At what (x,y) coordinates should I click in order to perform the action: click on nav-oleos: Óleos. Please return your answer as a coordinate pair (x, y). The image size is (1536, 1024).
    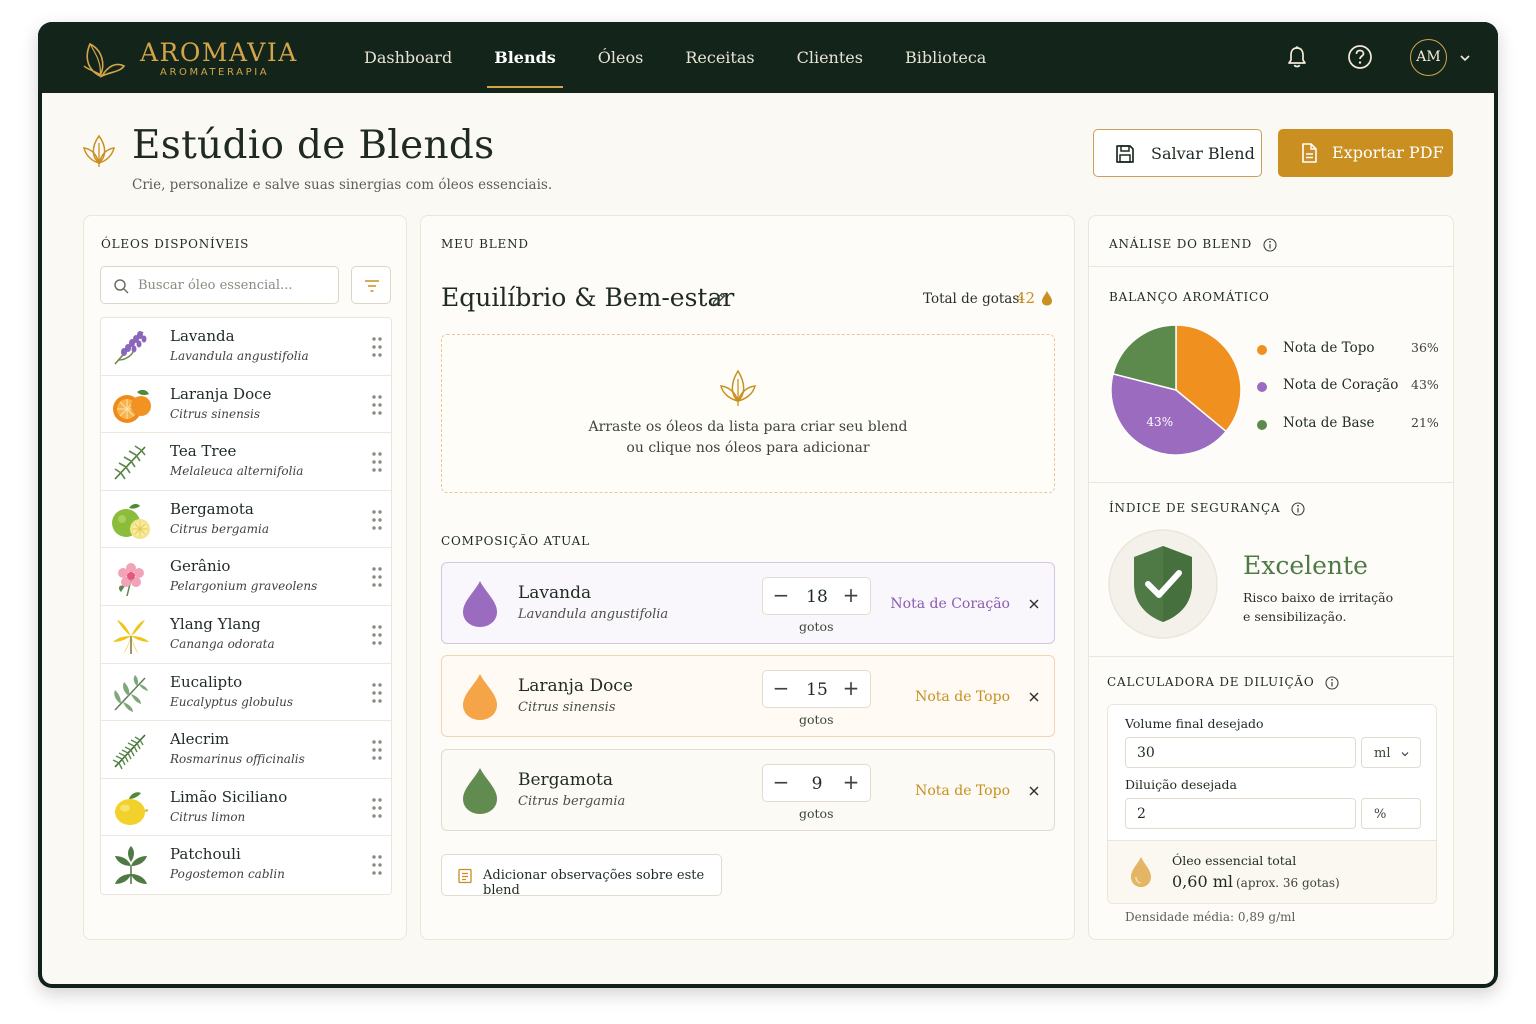
    Looking at the image, I should click on (621, 57).